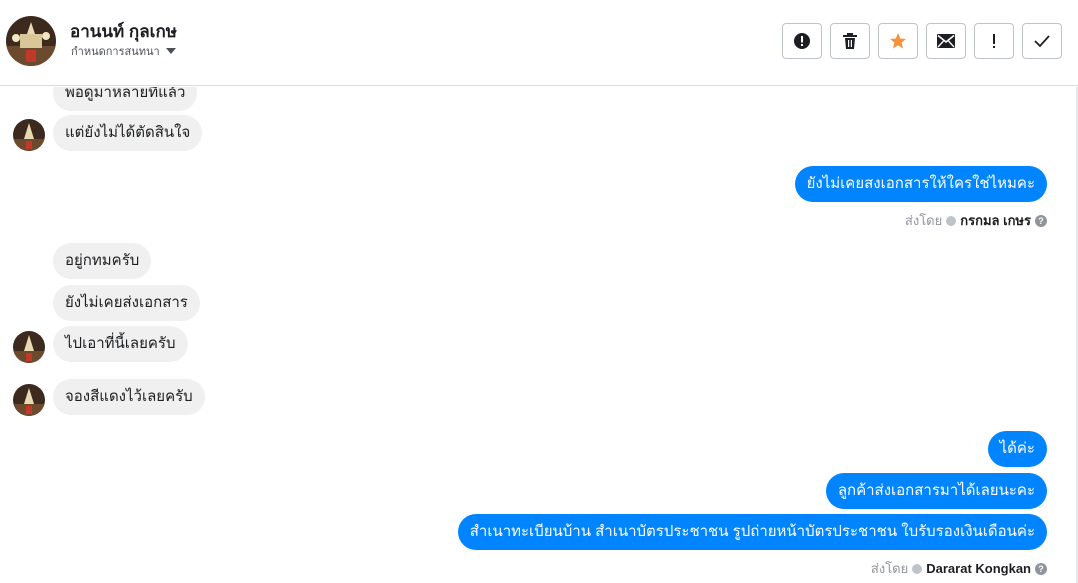 The height and width of the screenshot is (583, 1078). Describe the element at coordinates (170, 51) in the screenshot. I see `caret-down-icon` at that location.